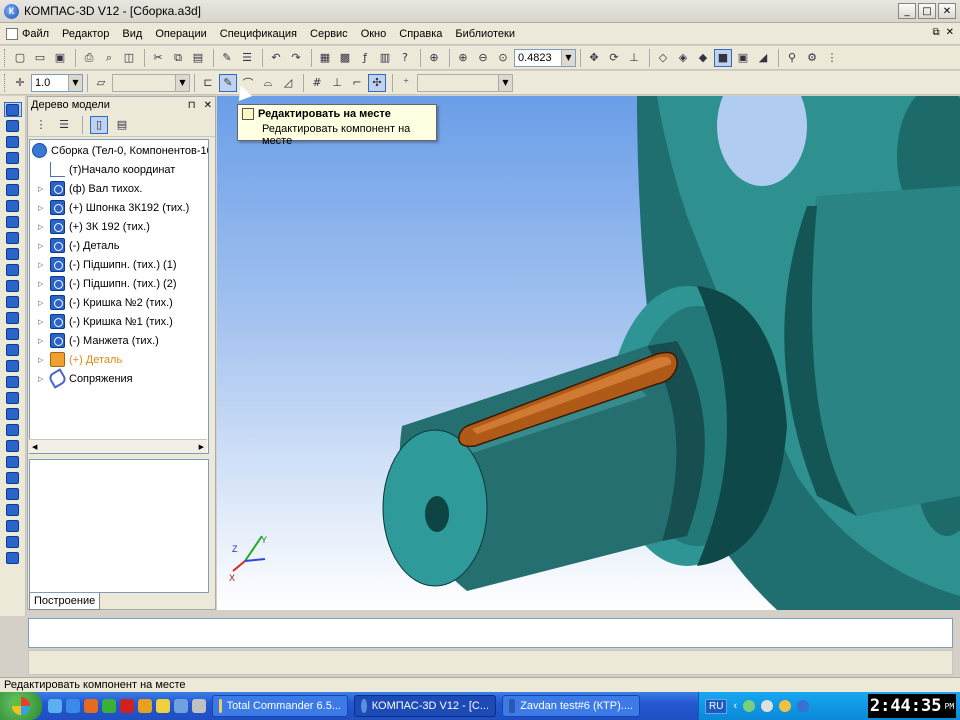 This screenshot has height=720, width=960. What do you see at coordinates (106, 169) in the screenshot?
I see `tree-item: (т)Начало координат` at bounding box center [106, 169].